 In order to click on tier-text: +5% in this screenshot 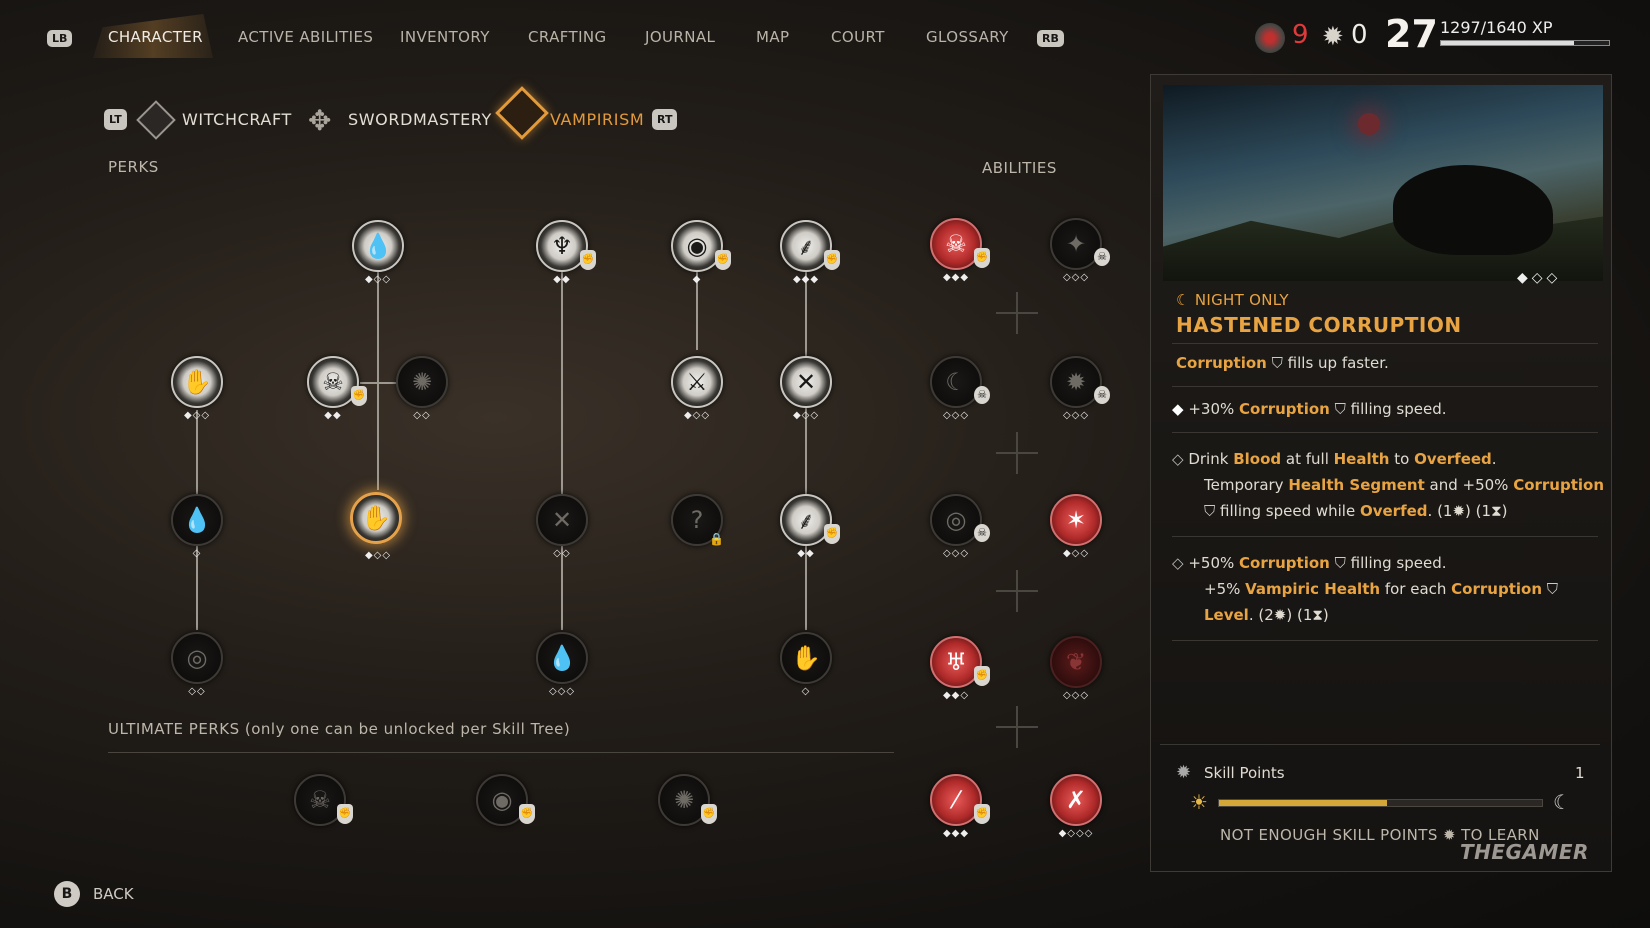, I will do `click(1225, 589)`.